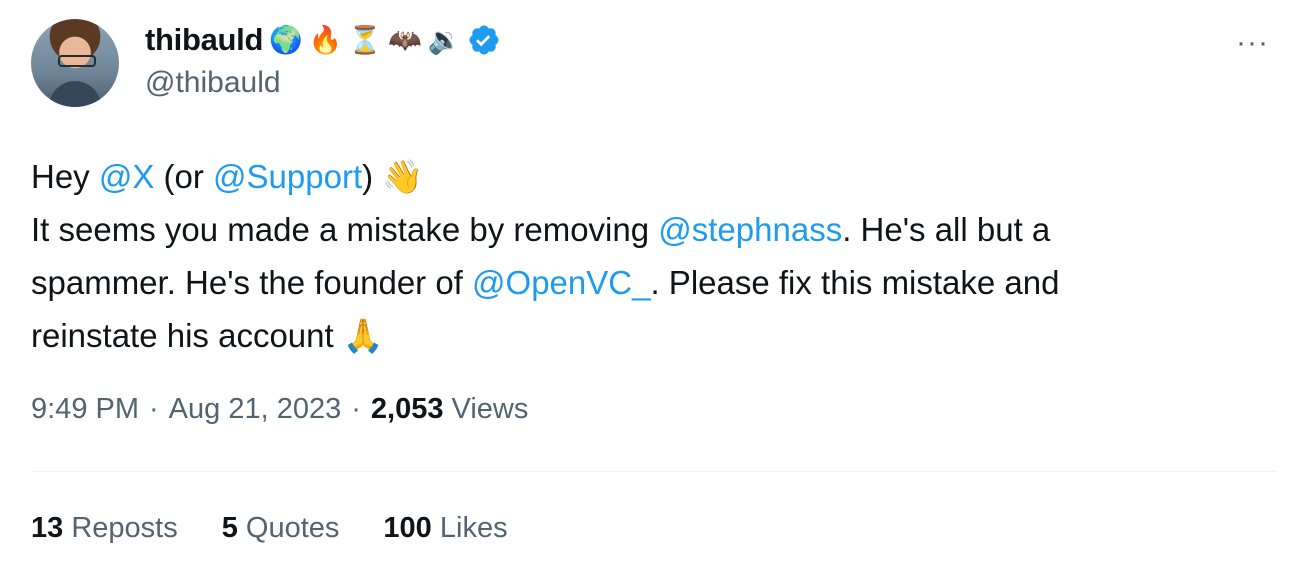 The width and height of the screenshot is (1310, 586). What do you see at coordinates (345, 229) in the screenshot?
I see `text-span: It seems you made a mistake by removing` at bounding box center [345, 229].